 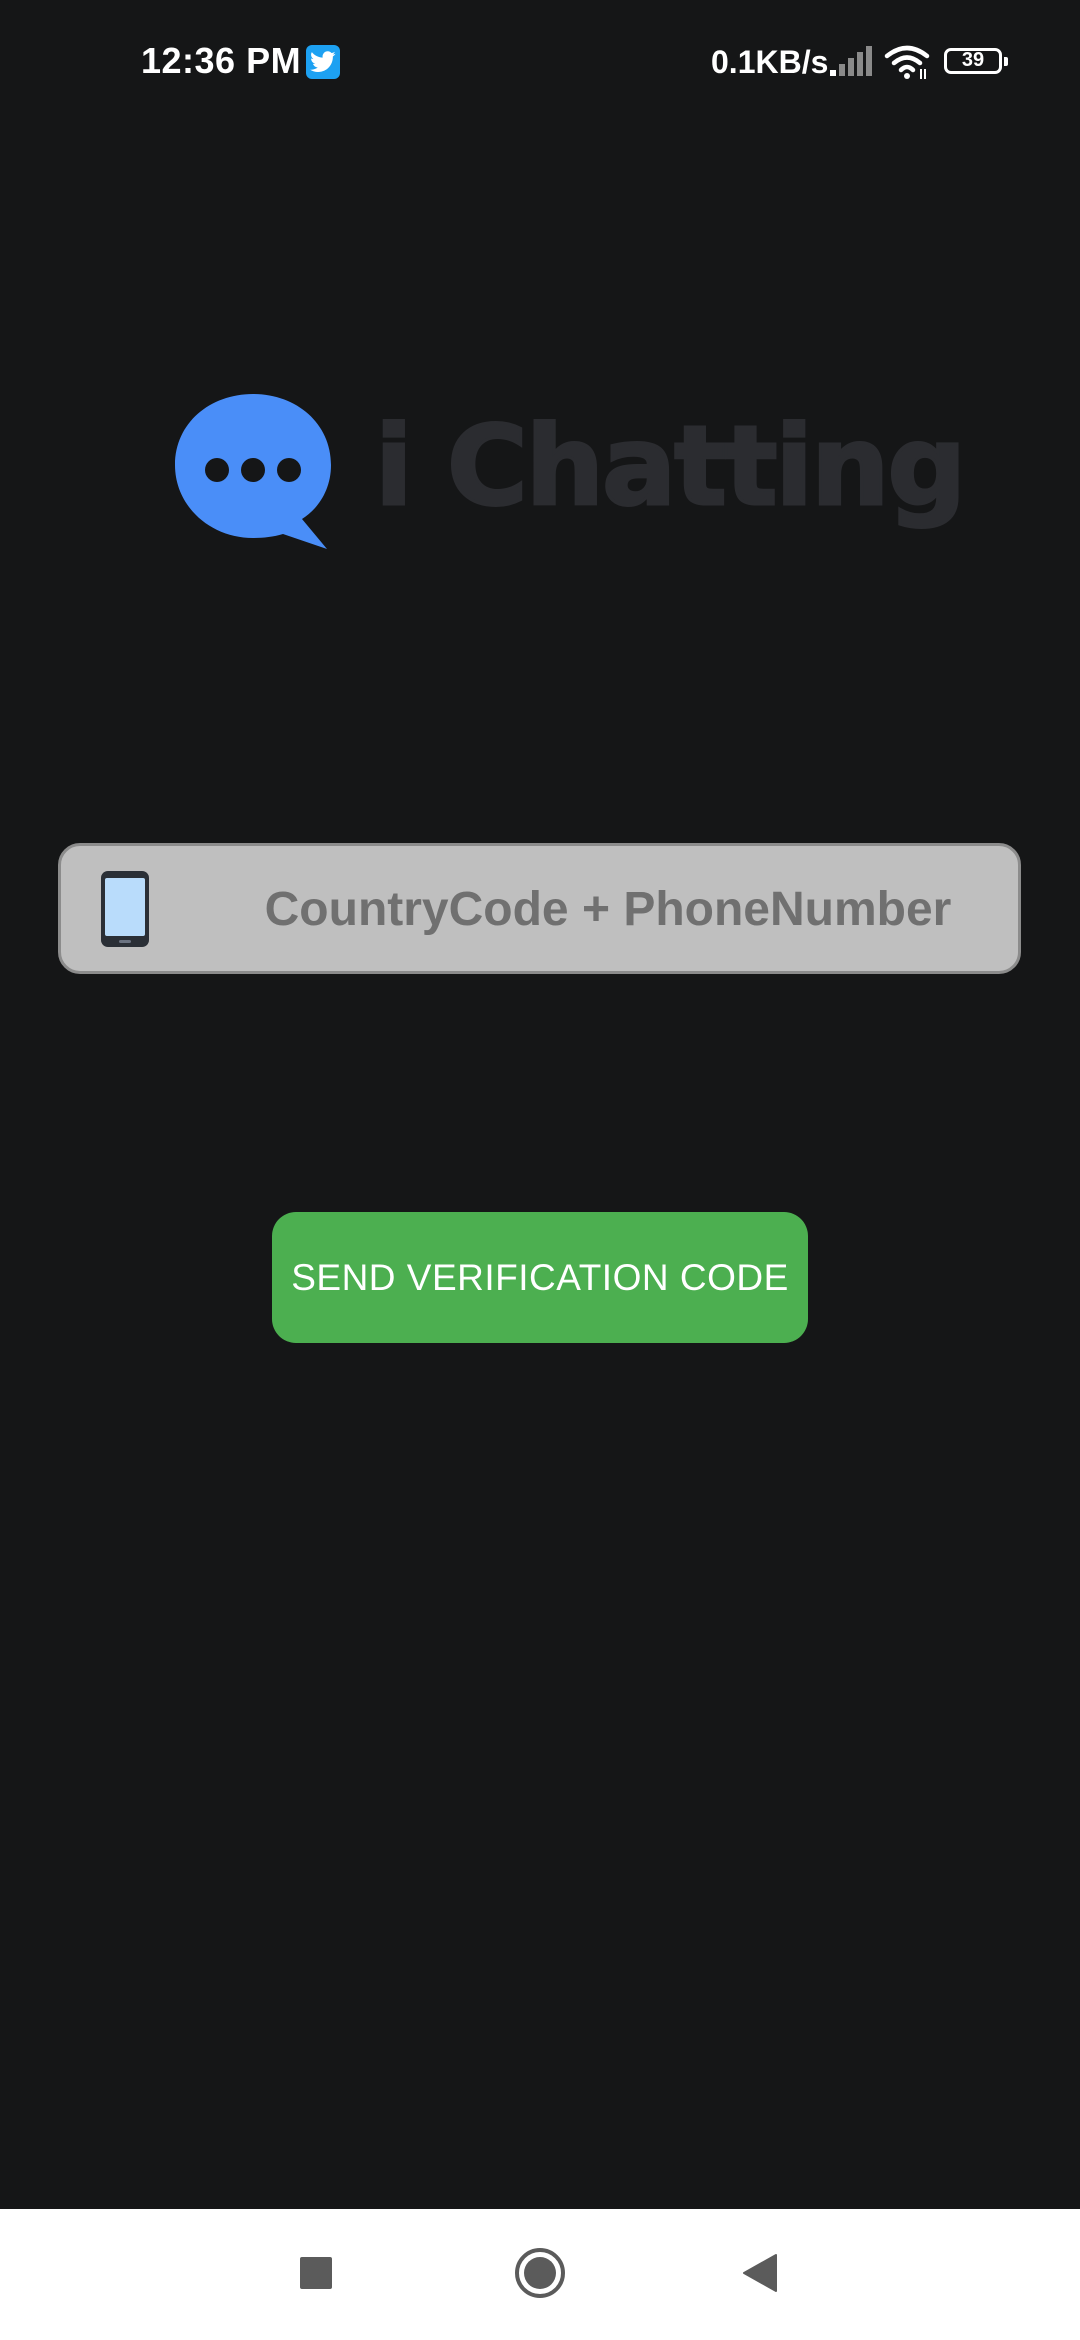 I want to click on phone-field, so click(x=539, y=908).